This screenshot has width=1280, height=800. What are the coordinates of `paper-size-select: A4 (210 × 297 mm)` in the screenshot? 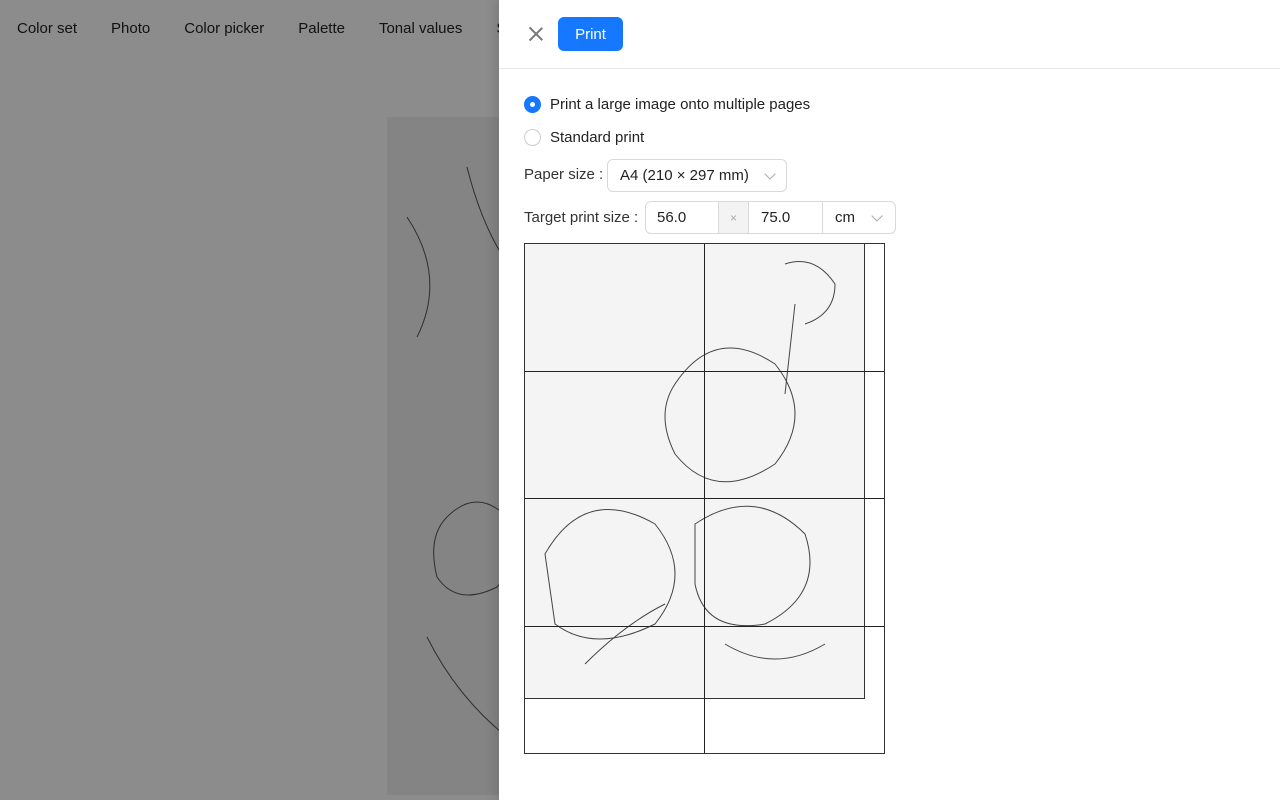 It's located at (697, 175).